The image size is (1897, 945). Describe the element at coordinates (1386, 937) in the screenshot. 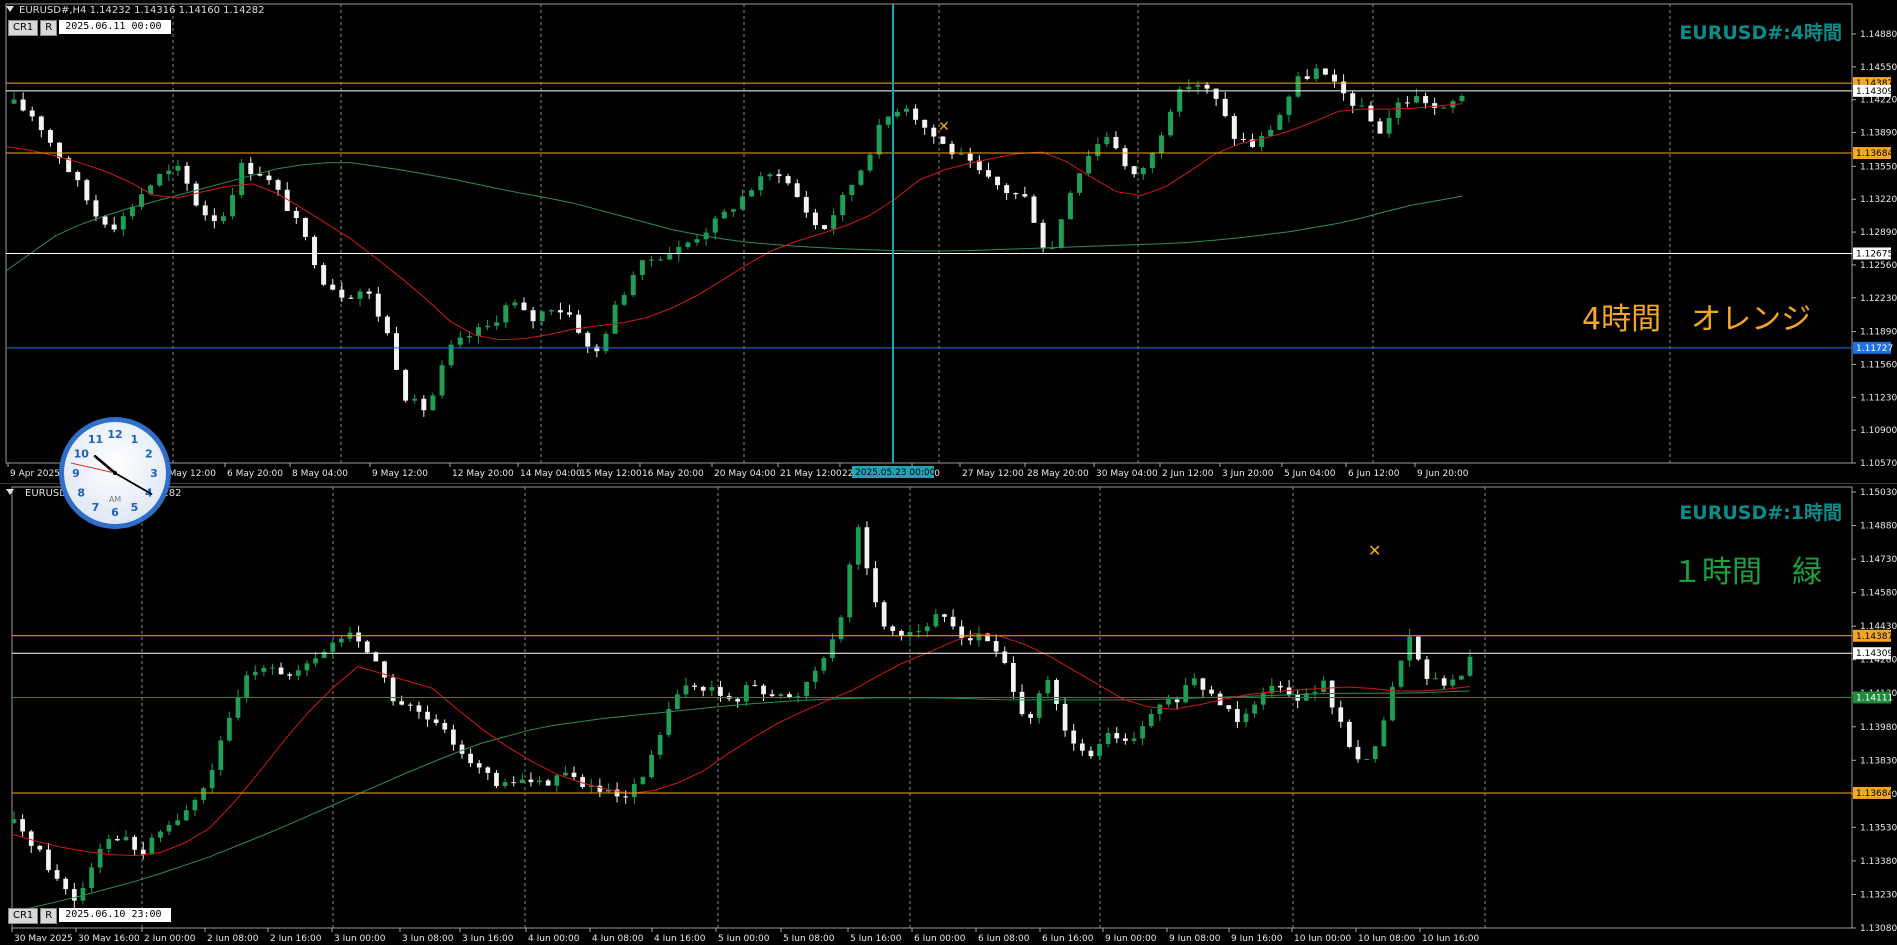

I see `x-tick-label: 10 Jun 08:00` at that location.